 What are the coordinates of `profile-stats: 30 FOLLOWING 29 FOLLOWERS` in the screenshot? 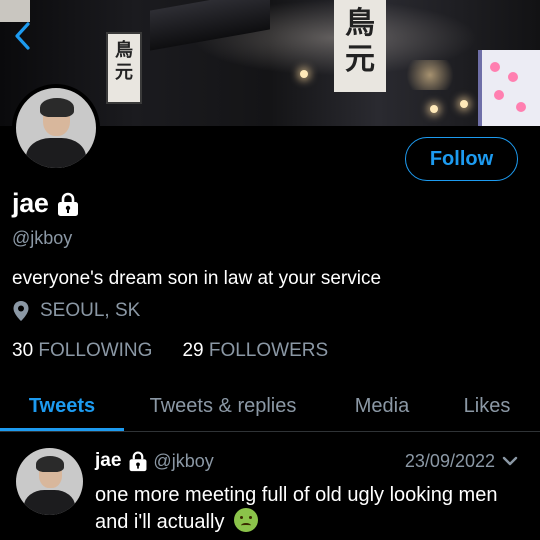 It's located at (170, 351).